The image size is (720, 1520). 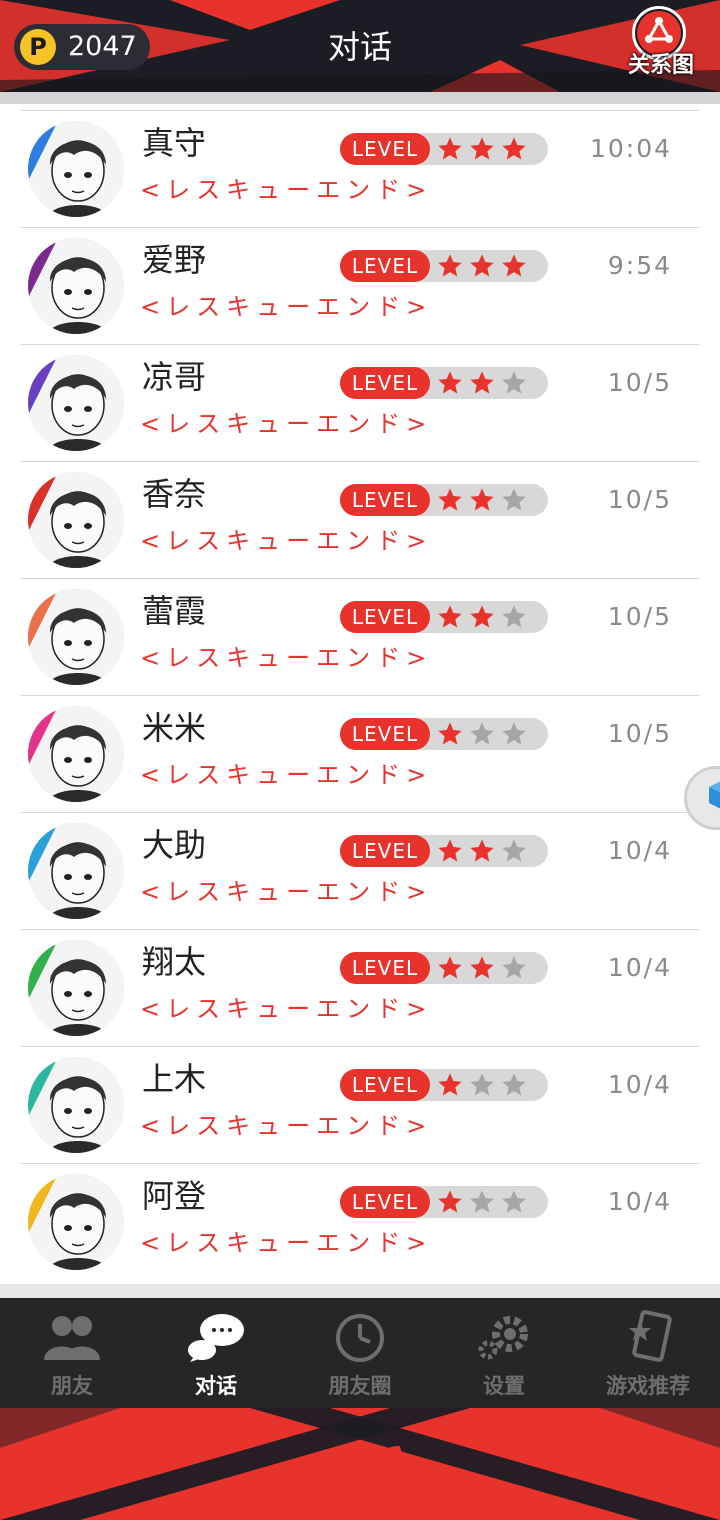 I want to click on timestamp: 9:54, so click(x=639, y=265).